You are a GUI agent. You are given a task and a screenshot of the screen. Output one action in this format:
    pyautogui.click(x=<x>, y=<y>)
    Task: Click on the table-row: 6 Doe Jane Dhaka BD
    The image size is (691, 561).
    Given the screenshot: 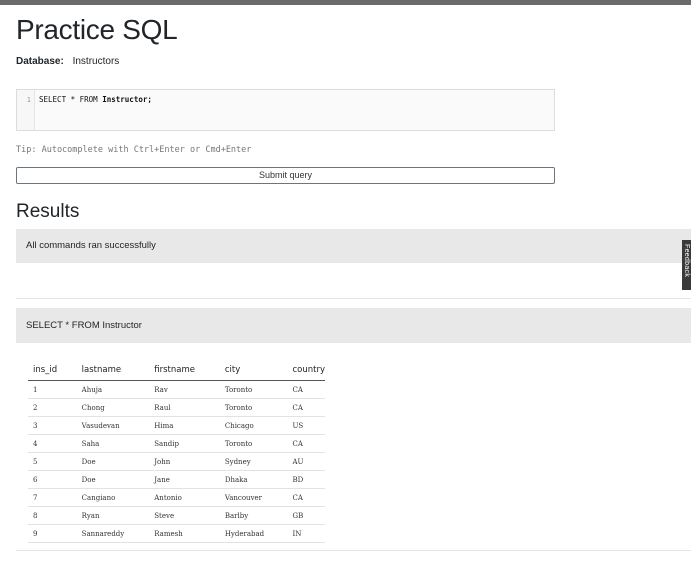 What is the action you would take?
    pyautogui.click(x=176, y=479)
    